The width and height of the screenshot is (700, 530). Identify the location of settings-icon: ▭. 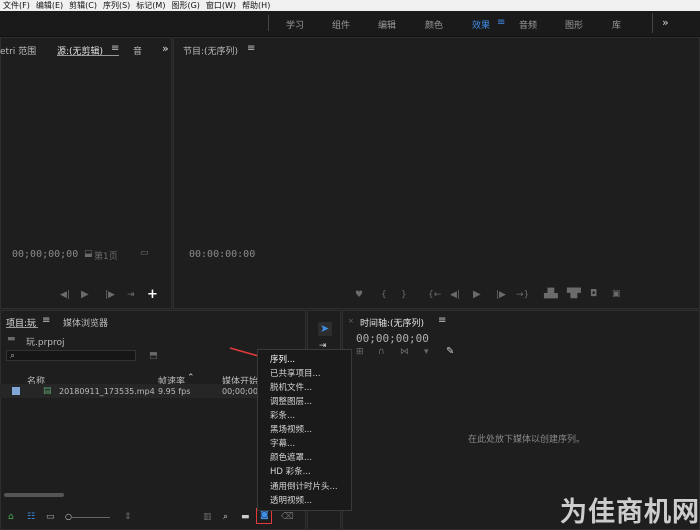
(144, 253).